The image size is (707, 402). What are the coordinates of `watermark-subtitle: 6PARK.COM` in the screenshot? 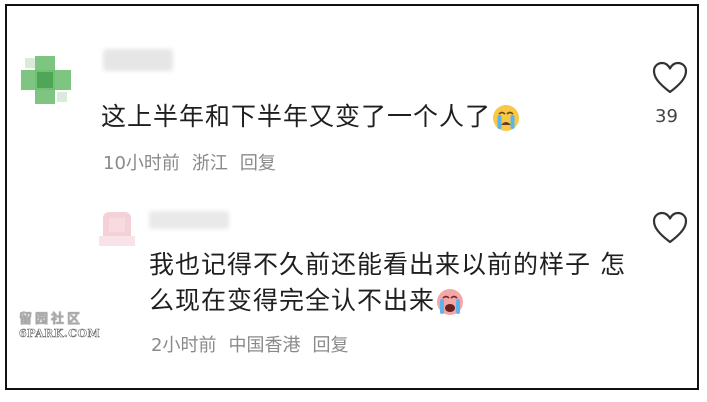 It's located at (60, 334).